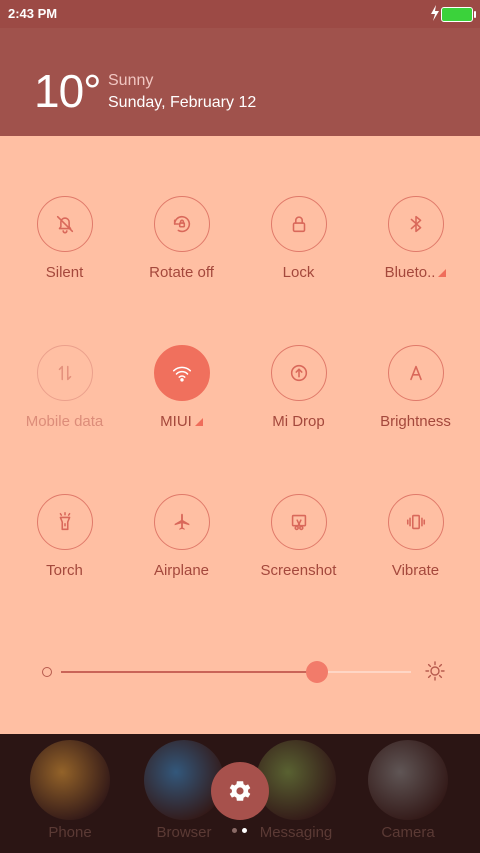  I want to click on airplane-icon, so click(181, 522).